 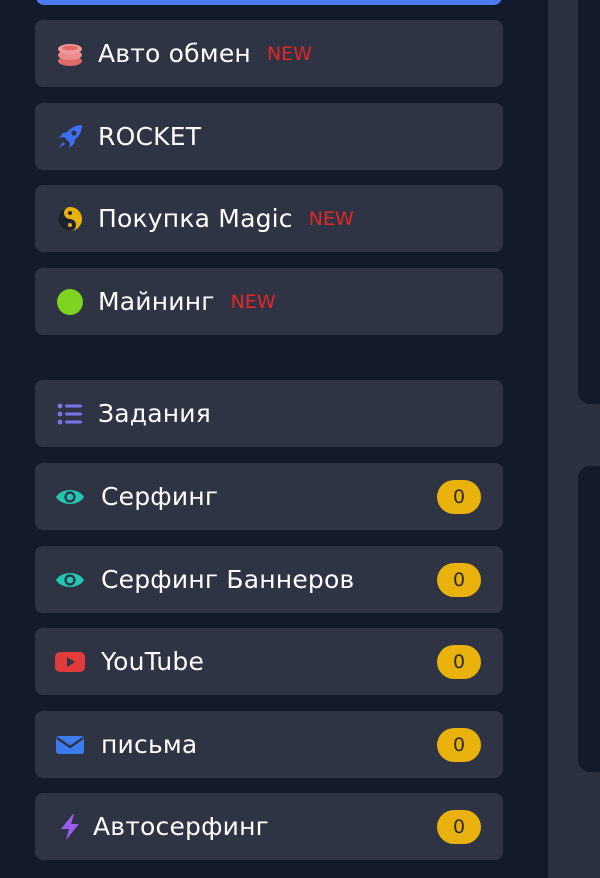 I want to click on menu-item-letters: письма 0, so click(x=269, y=744).